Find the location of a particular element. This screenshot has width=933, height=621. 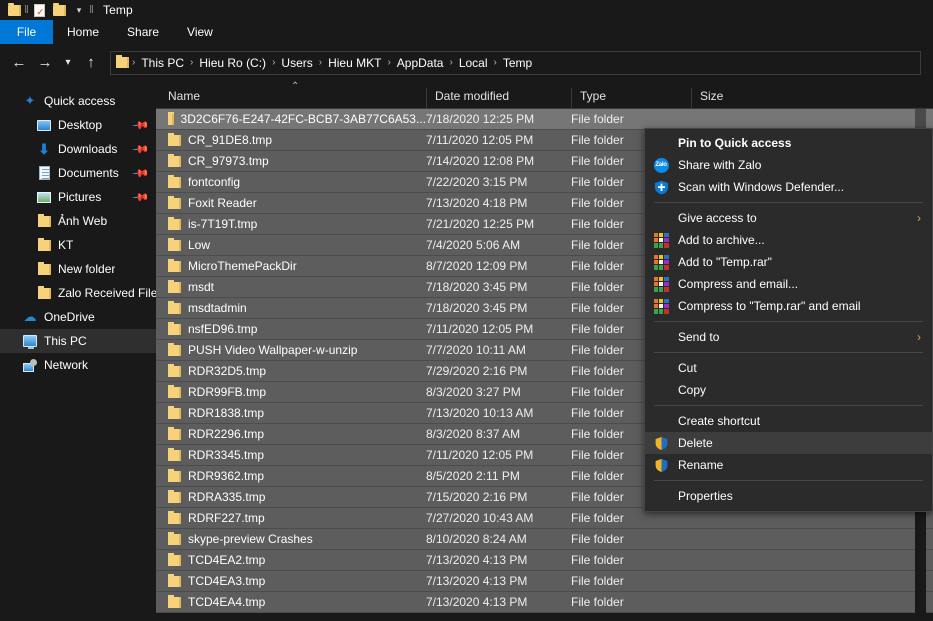

table-row: TCD4EA2.tmp 7/13/2020 4:13 PM File folder is located at coordinates (544, 560).